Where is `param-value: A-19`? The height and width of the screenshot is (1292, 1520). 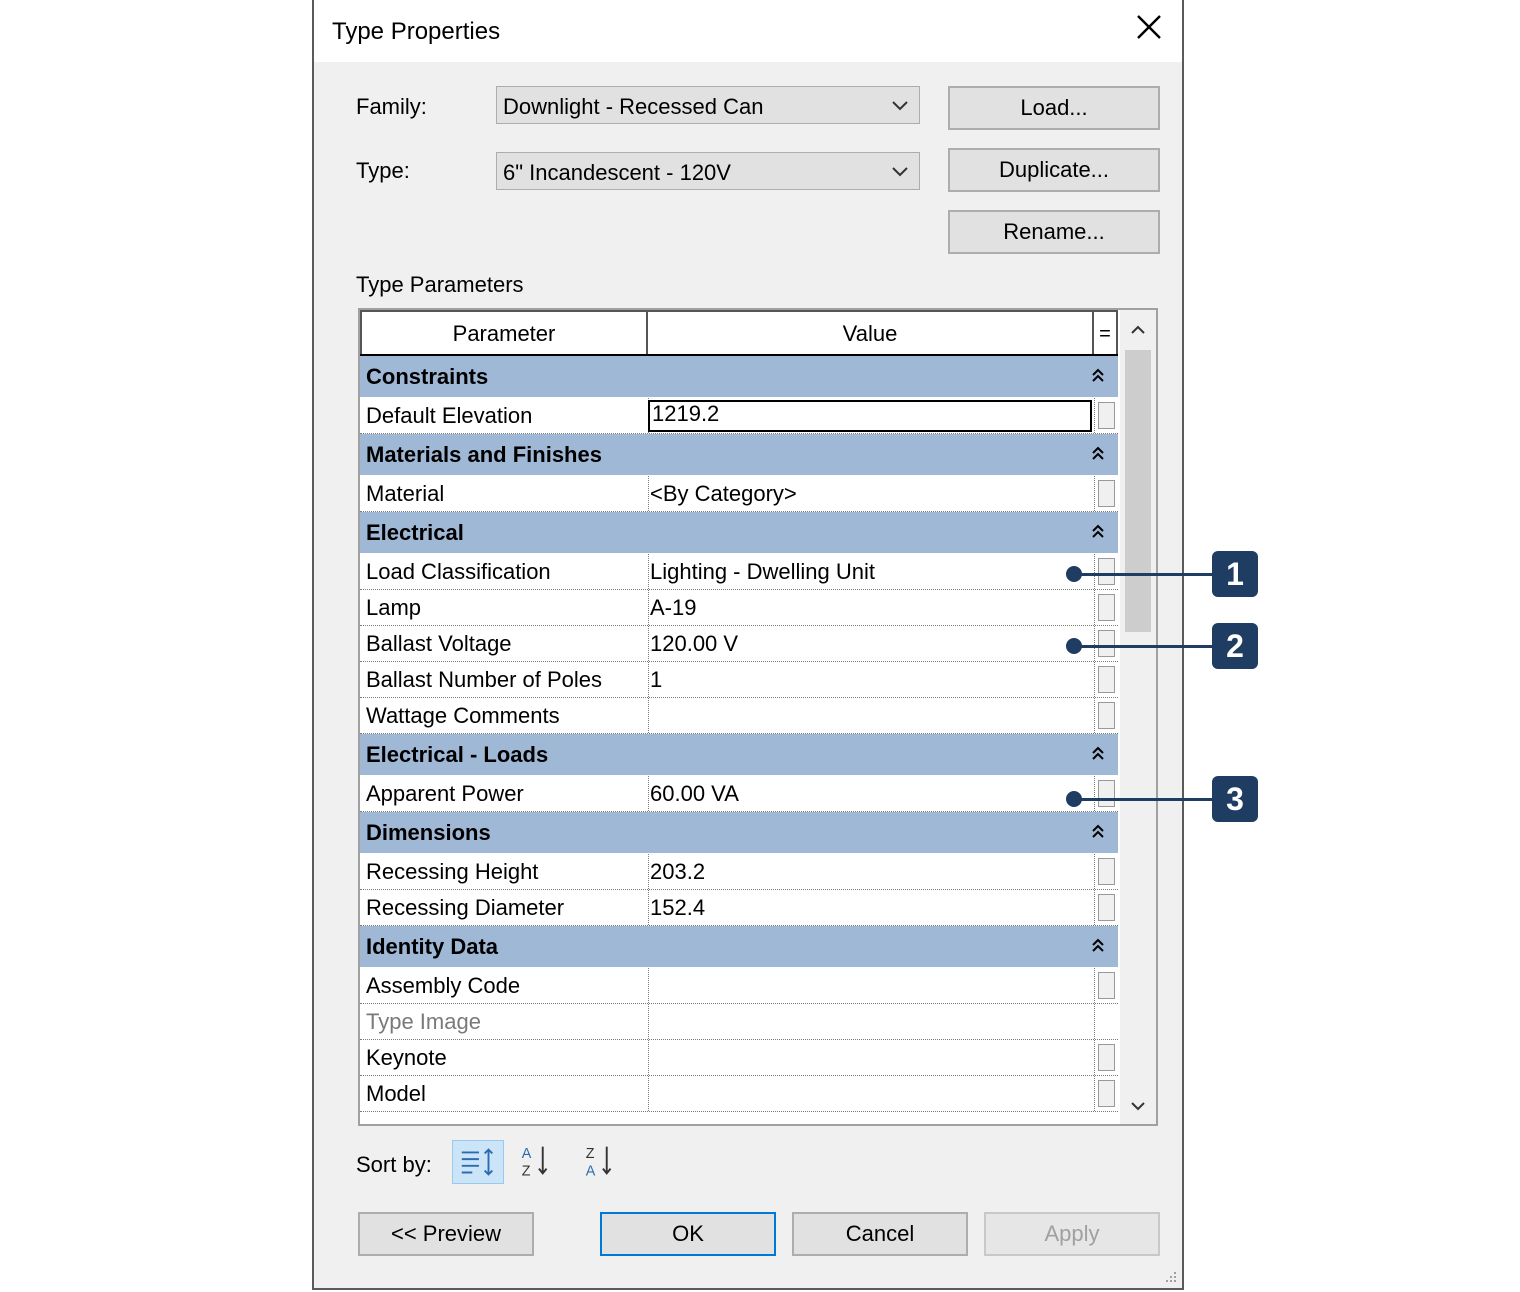
param-value: A-19 is located at coordinates (673, 608).